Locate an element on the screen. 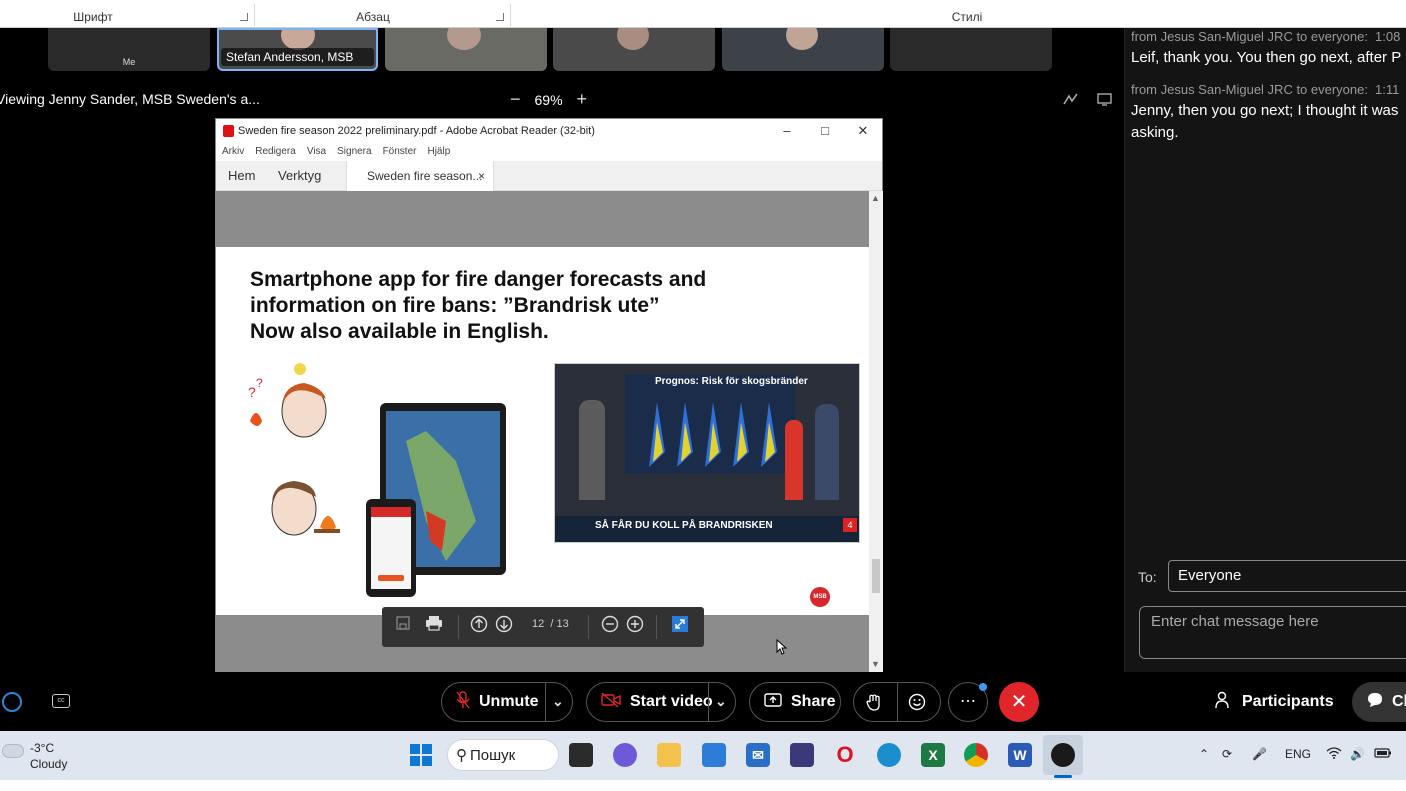  fit-page-icon is located at coordinates (680, 626).